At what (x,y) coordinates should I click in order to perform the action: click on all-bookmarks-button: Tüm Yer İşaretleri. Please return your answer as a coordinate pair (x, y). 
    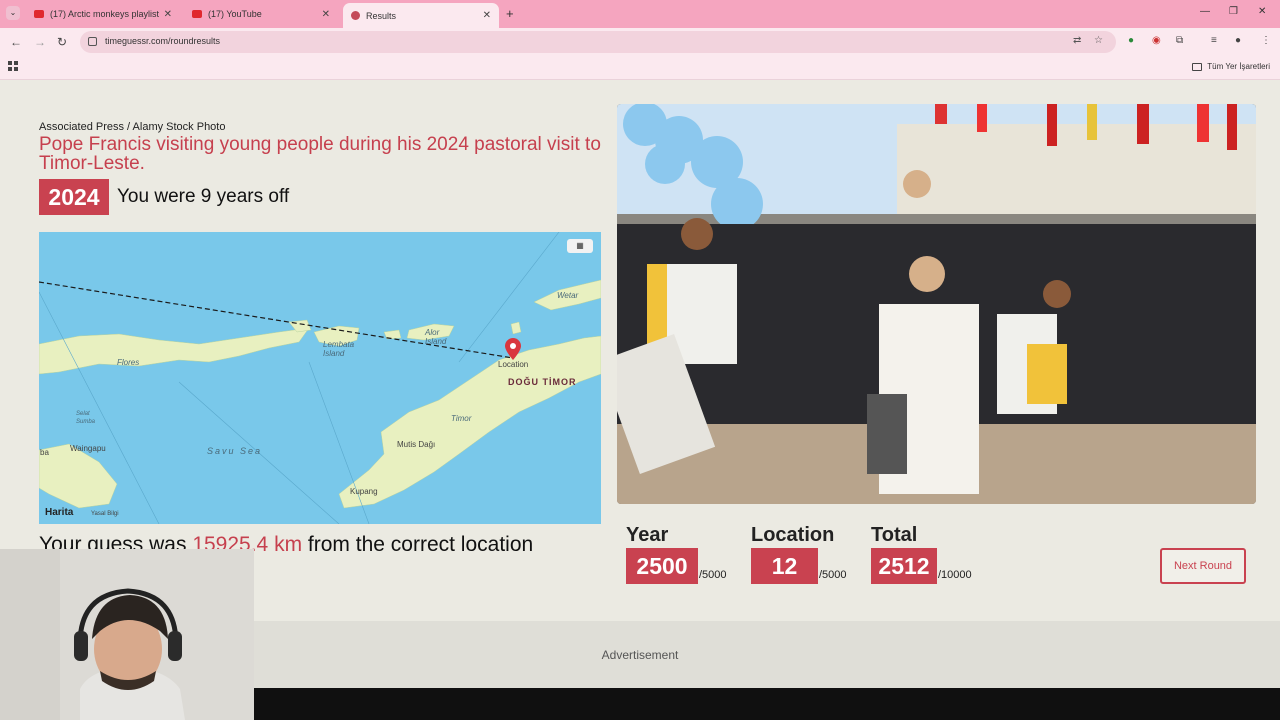
    Looking at the image, I should click on (1231, 66).